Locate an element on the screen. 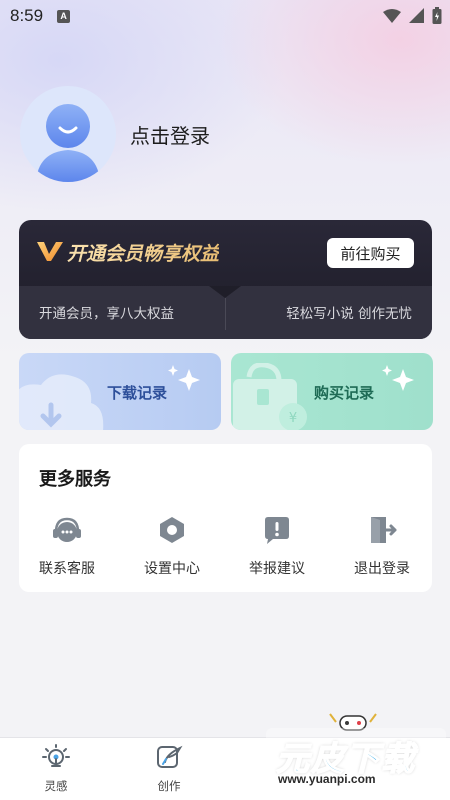 The image size is (450, 800). notification-badge: A is located at coordinates (64, 16).